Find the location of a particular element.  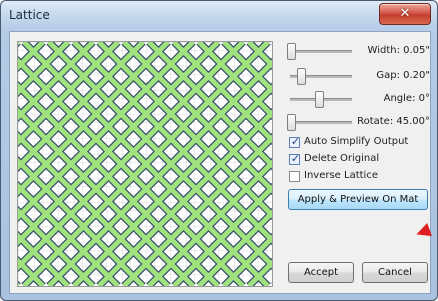

width-slider-thumb is located at coordinates (291, 51).